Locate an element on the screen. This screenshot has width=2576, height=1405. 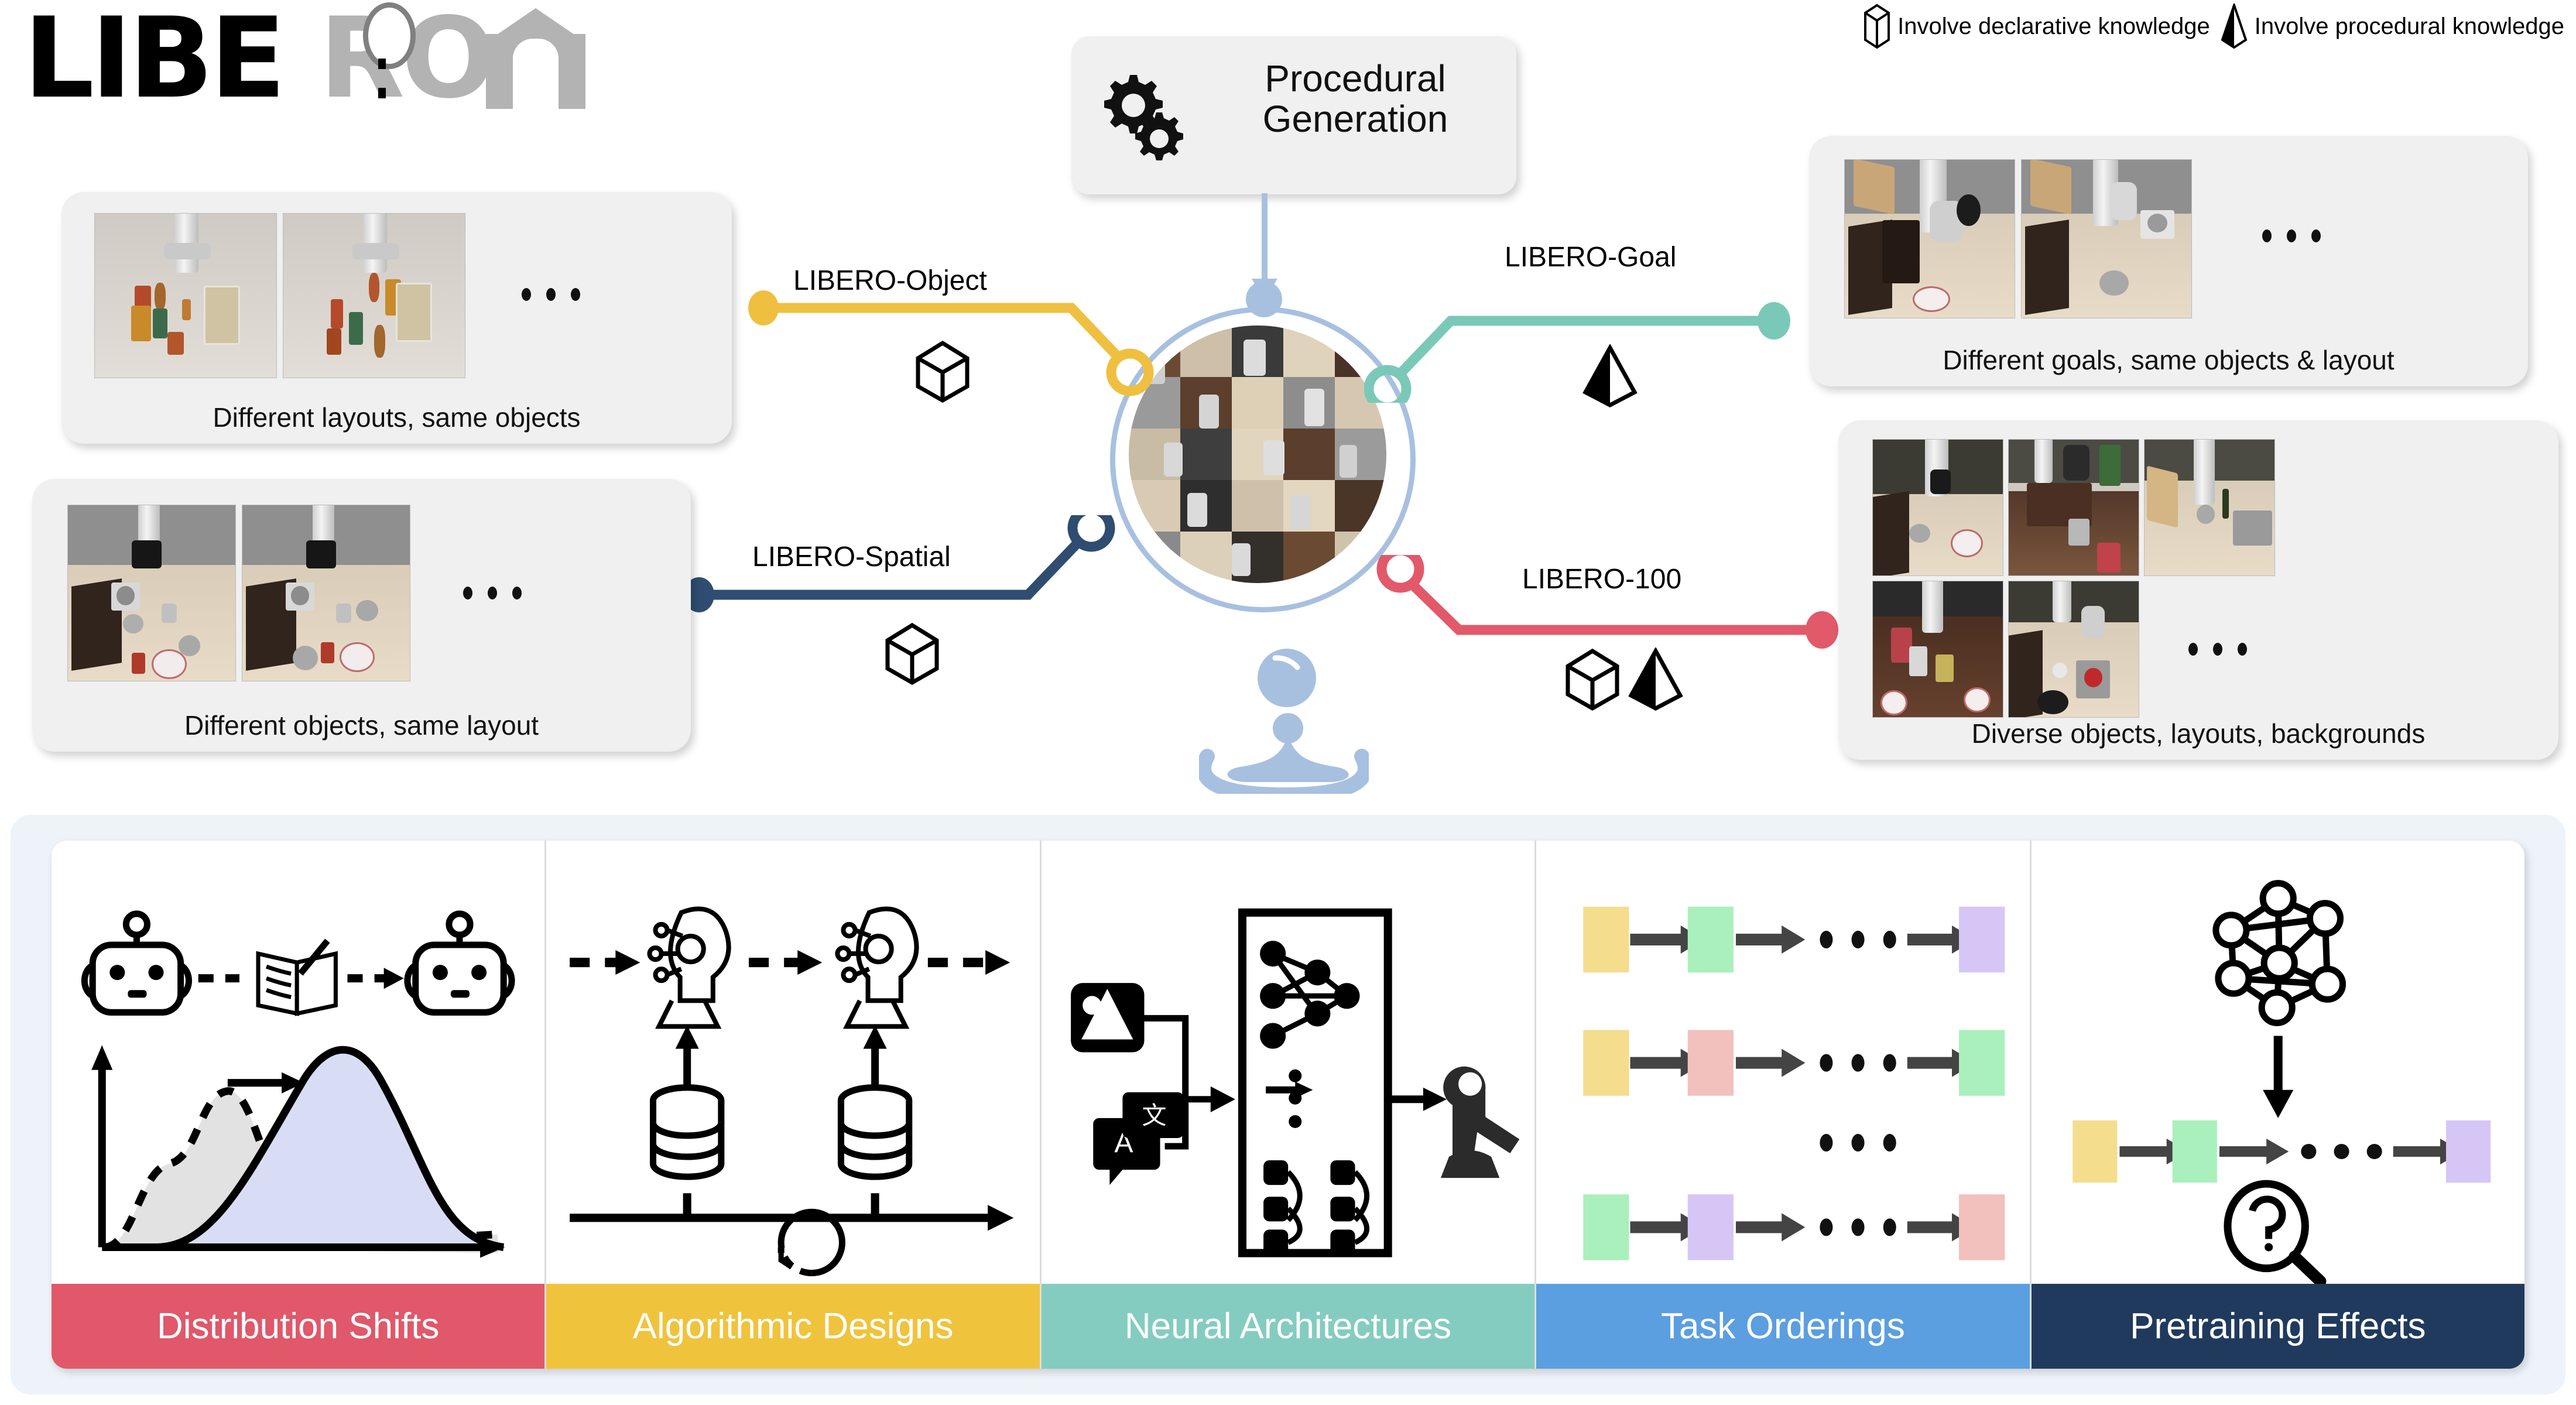
topic-label-task-orderings: Task Orderings is located at coordinates (1782, 1326).